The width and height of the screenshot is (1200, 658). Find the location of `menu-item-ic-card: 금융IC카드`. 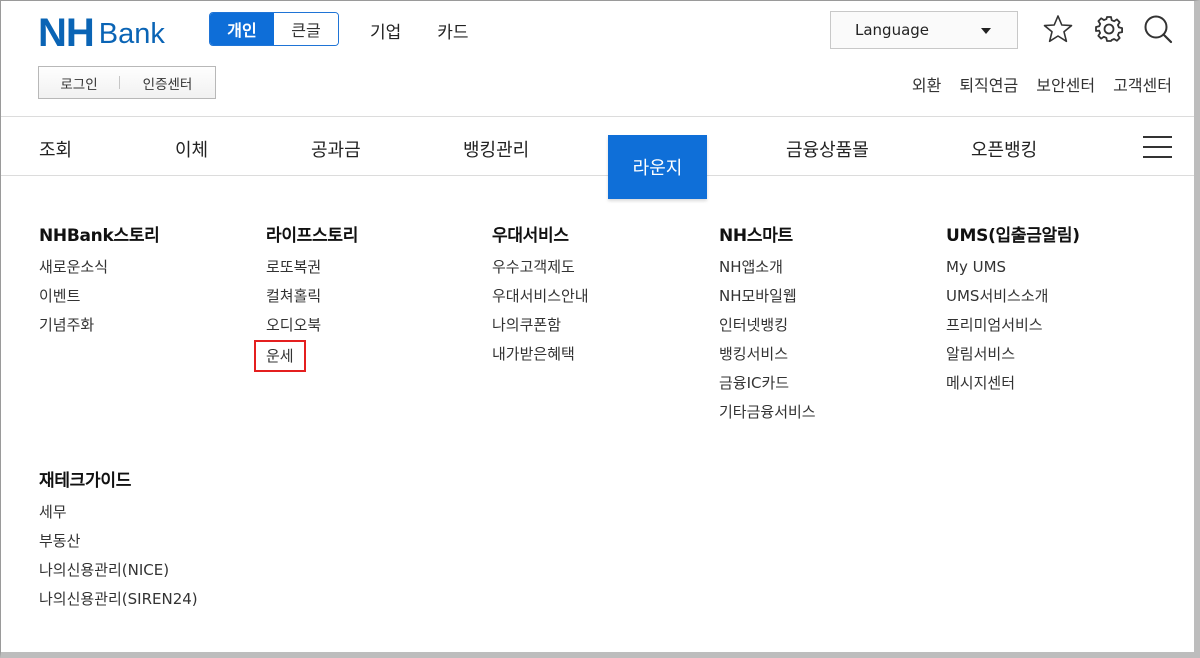

menu-item-ic-card: 금융IC카드 is located at coordinates (767, 389).